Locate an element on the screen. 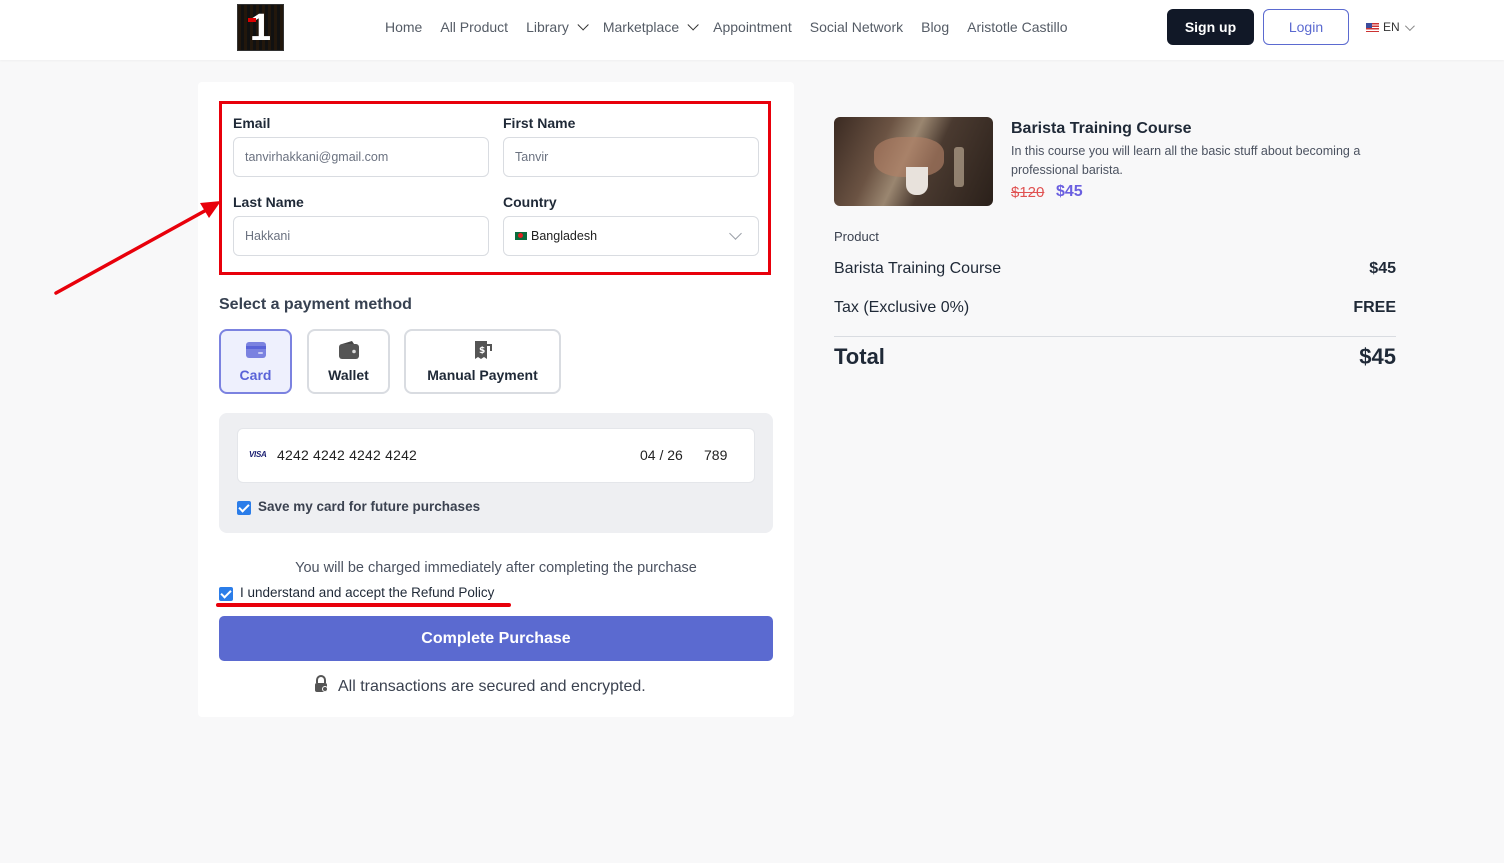 The width and height of the screenshot is (1504, 863). nav-social-network: Social Network is located at coordinates (856, 27).